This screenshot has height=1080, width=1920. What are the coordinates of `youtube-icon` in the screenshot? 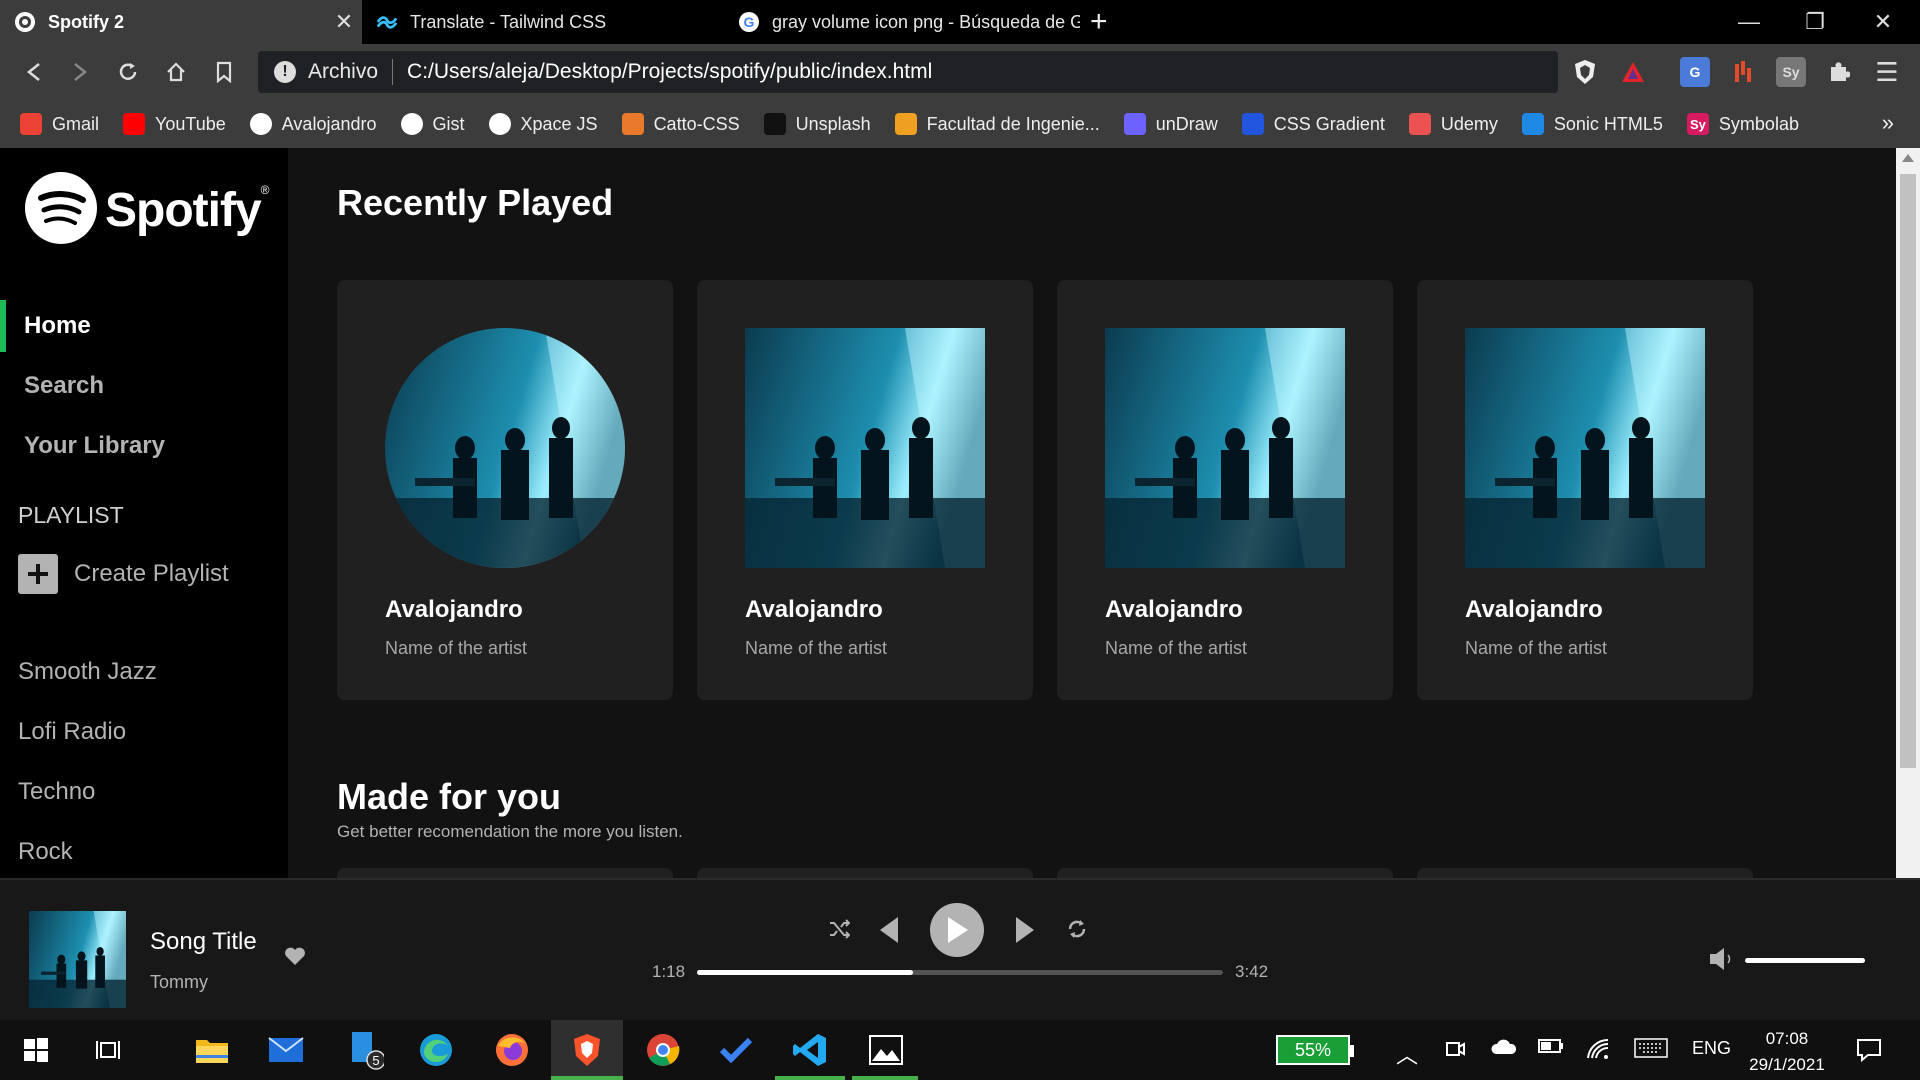 It's located at (134, 124).